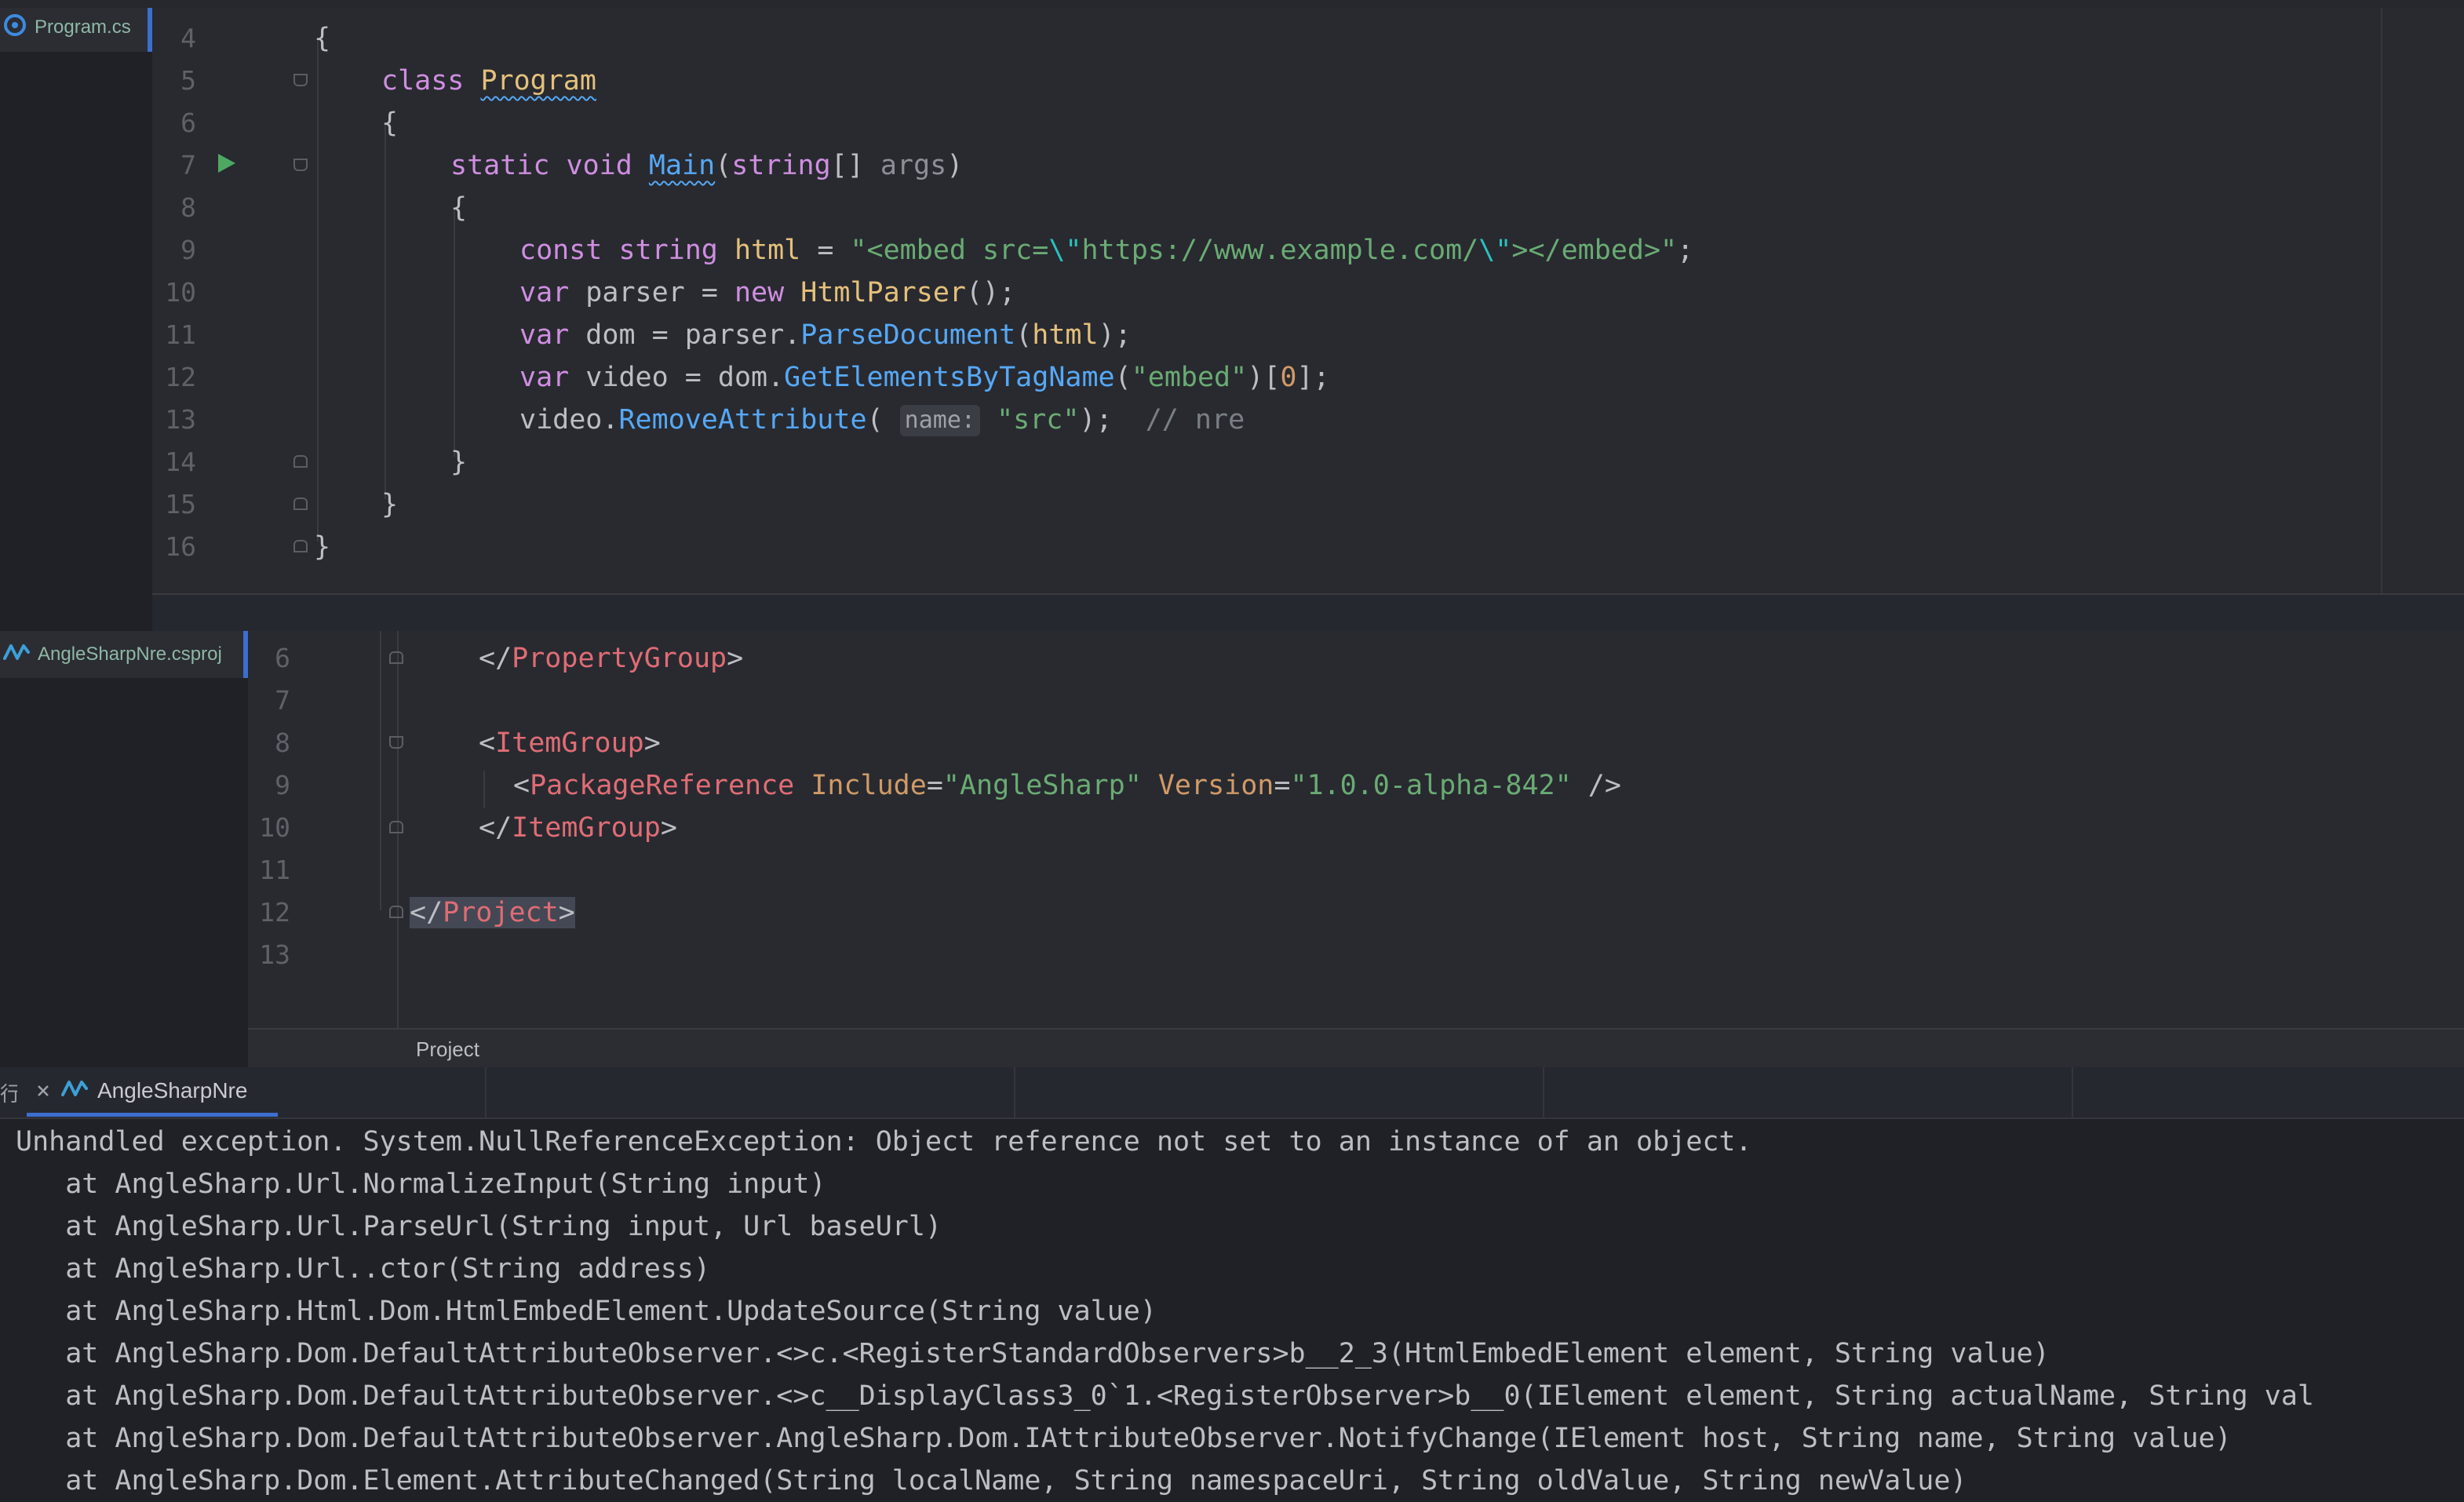  Describe the element at coordinates (322, 547) in the screenshot. I see `code-line-16: }` at that location.